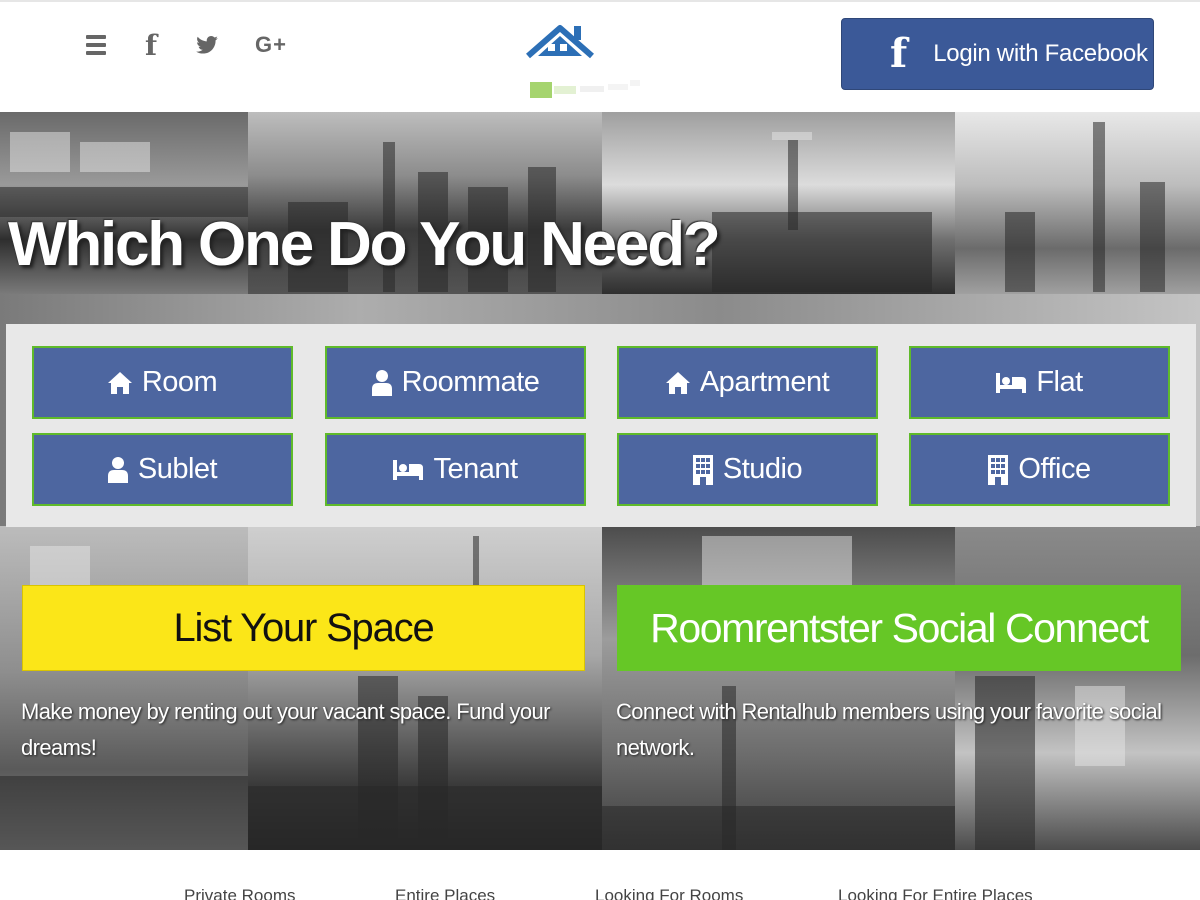 This screenshot has height=900, width=1200. I want to click on site-logo, so click(589, 62).